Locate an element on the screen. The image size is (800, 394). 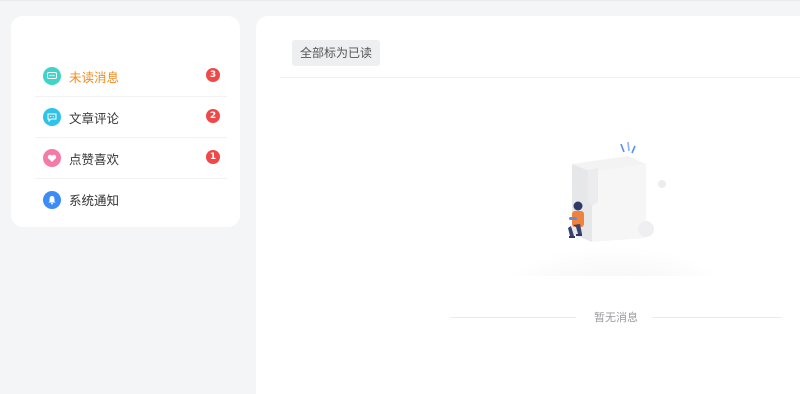
nav-label-likes: 点赞喜欢 is located at coordinates (94, 159).